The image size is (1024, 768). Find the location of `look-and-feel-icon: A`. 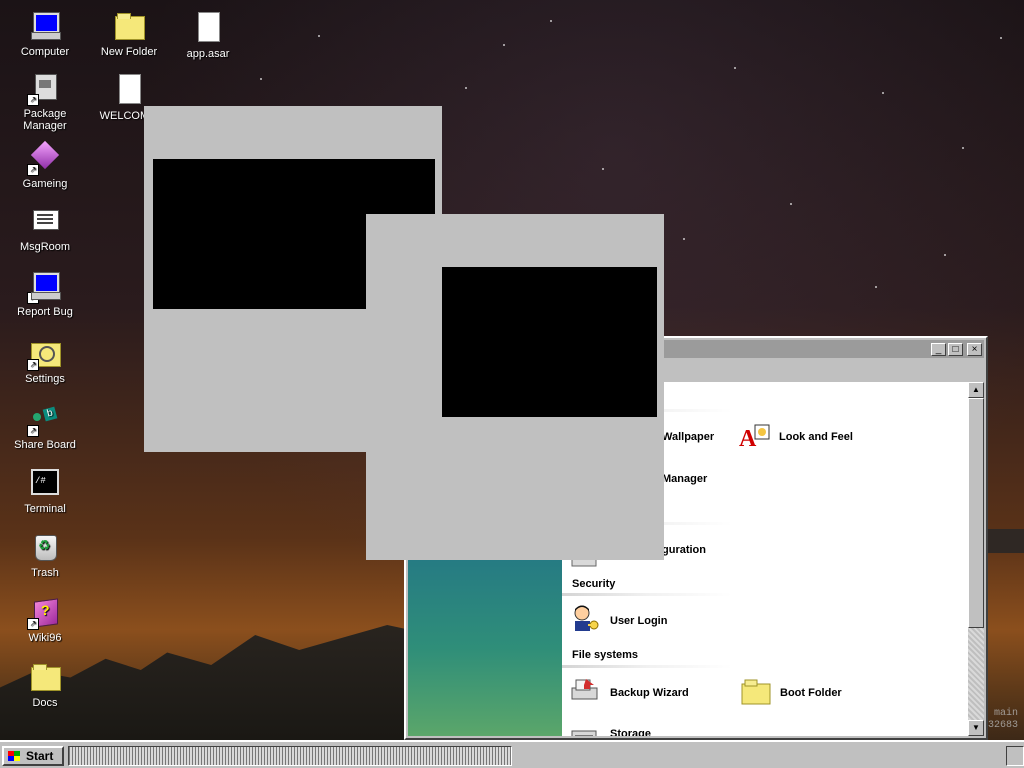

look-and-feel-icon: A is located at coordinates (755, 437).